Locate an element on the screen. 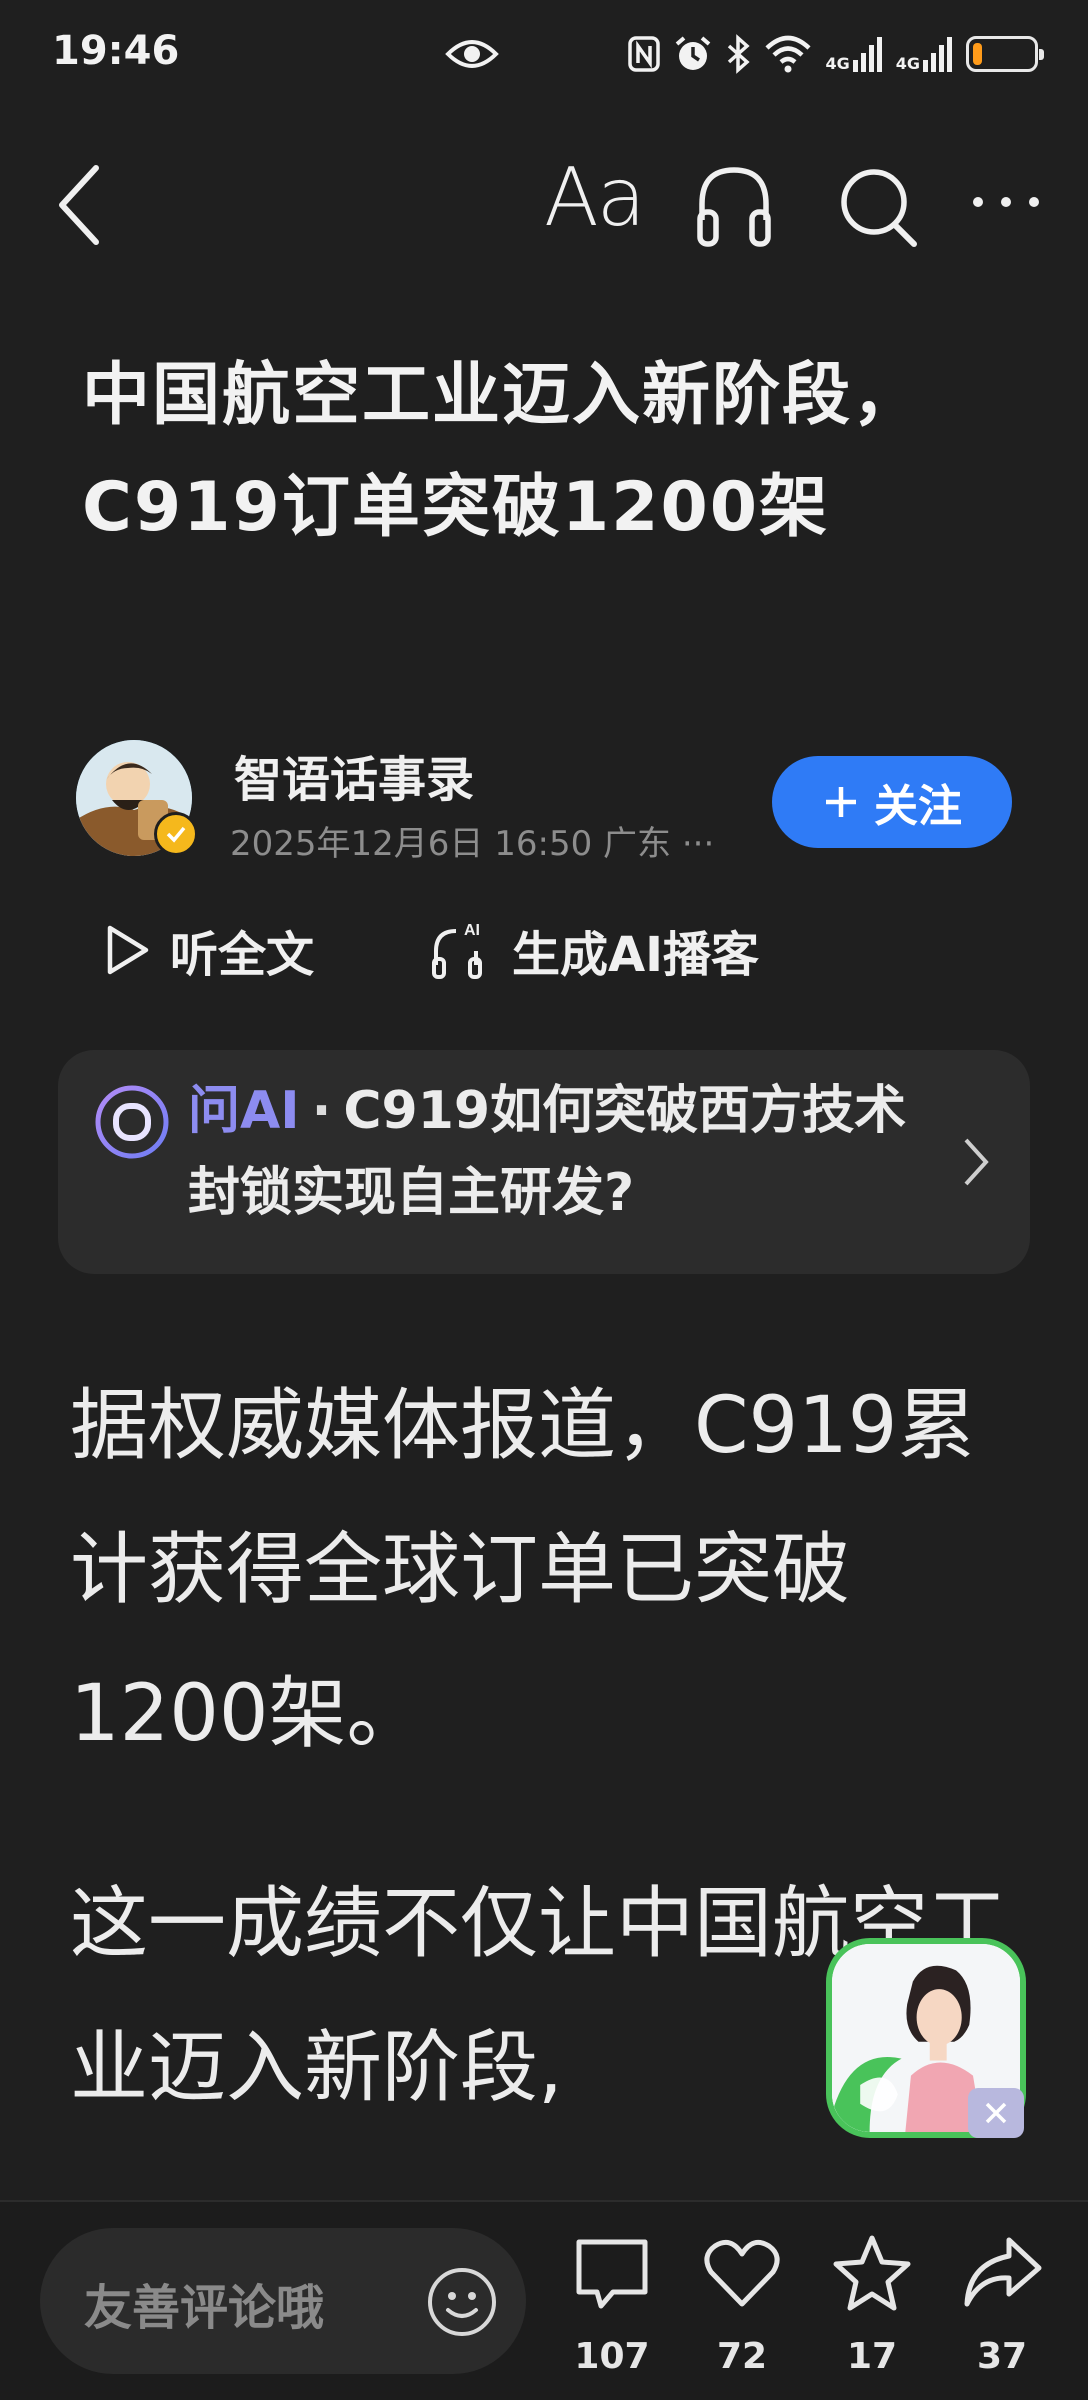 This screenshot has height=2400, width=1088. shares-count: 37 is located at coordinates (1002, 2356).